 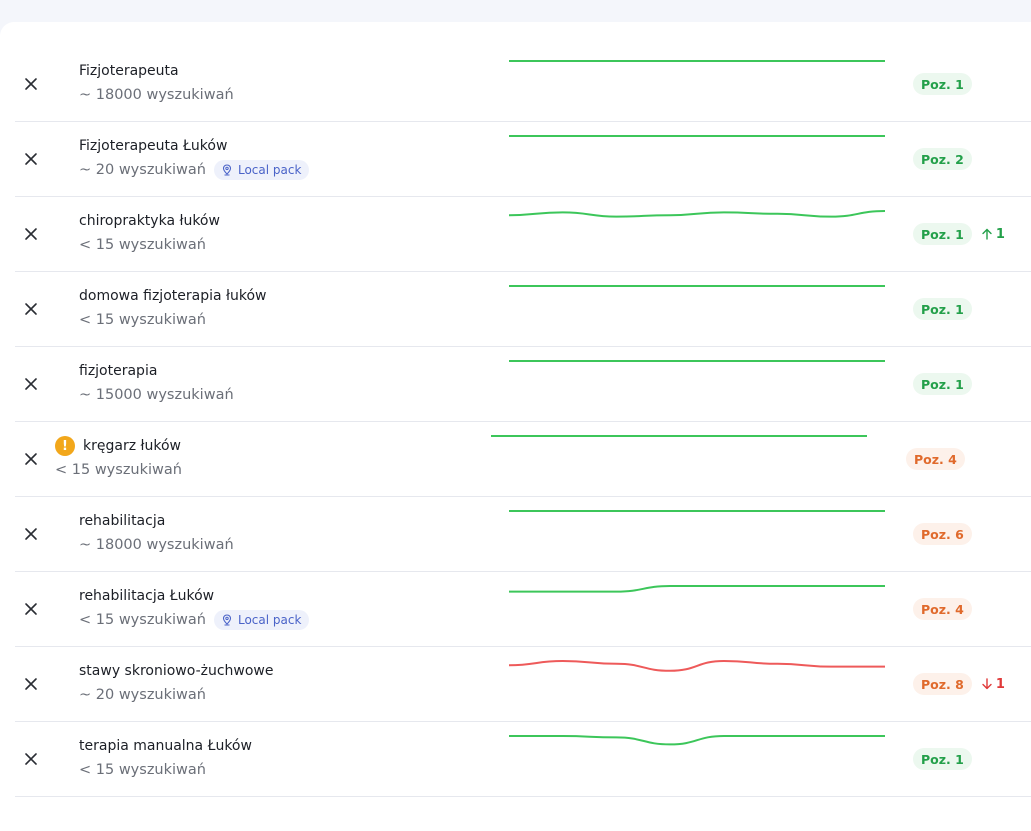 I want to click on position-indicator: Poz. 1 1, so click(x=959, y=234).